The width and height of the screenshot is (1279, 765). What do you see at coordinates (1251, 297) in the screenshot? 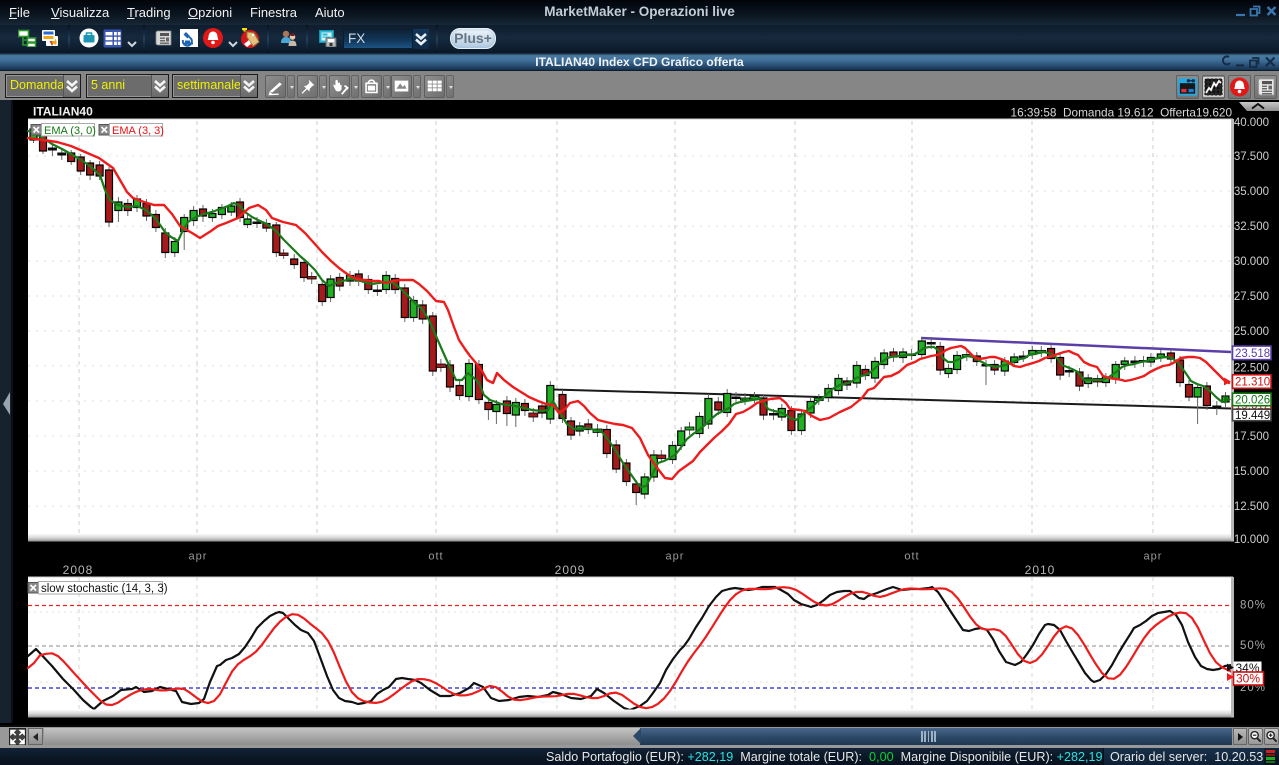
I see `svg-text: 27.500` at bounding box center [1251, 297].